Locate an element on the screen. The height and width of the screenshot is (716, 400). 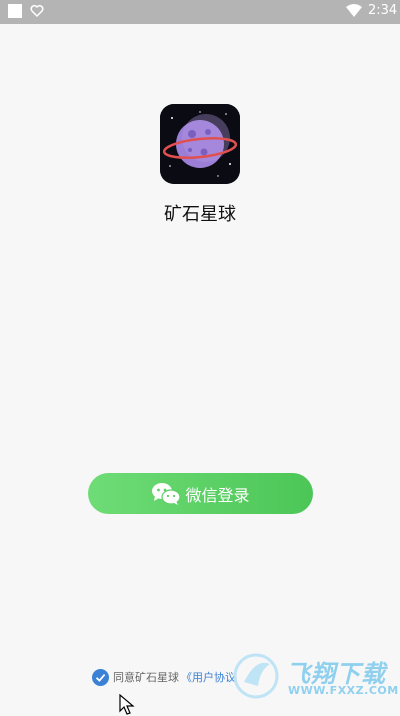
wechat-login-button: 微信登录 is located at coordinates (200, 493).